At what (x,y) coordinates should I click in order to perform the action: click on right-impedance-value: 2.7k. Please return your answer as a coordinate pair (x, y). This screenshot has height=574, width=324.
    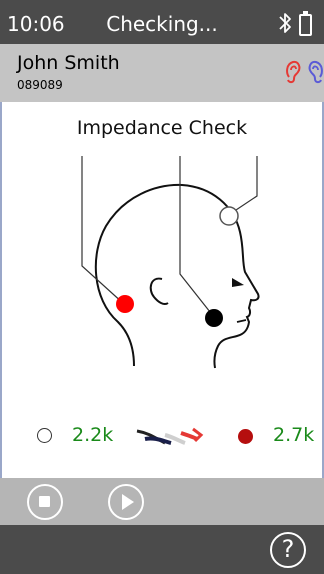
    Looking at the image, I should click on (294, 435).